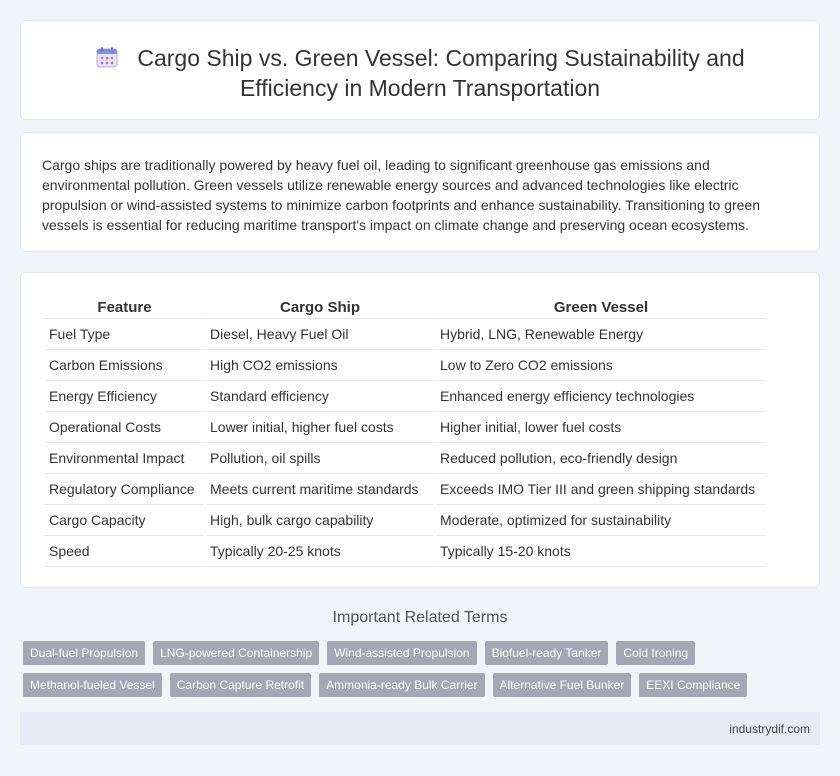  Describe the element at coordinates (693, 685) in the screenshot. I see `tag-eexi-compliance: EEXI Compliance` at that location.